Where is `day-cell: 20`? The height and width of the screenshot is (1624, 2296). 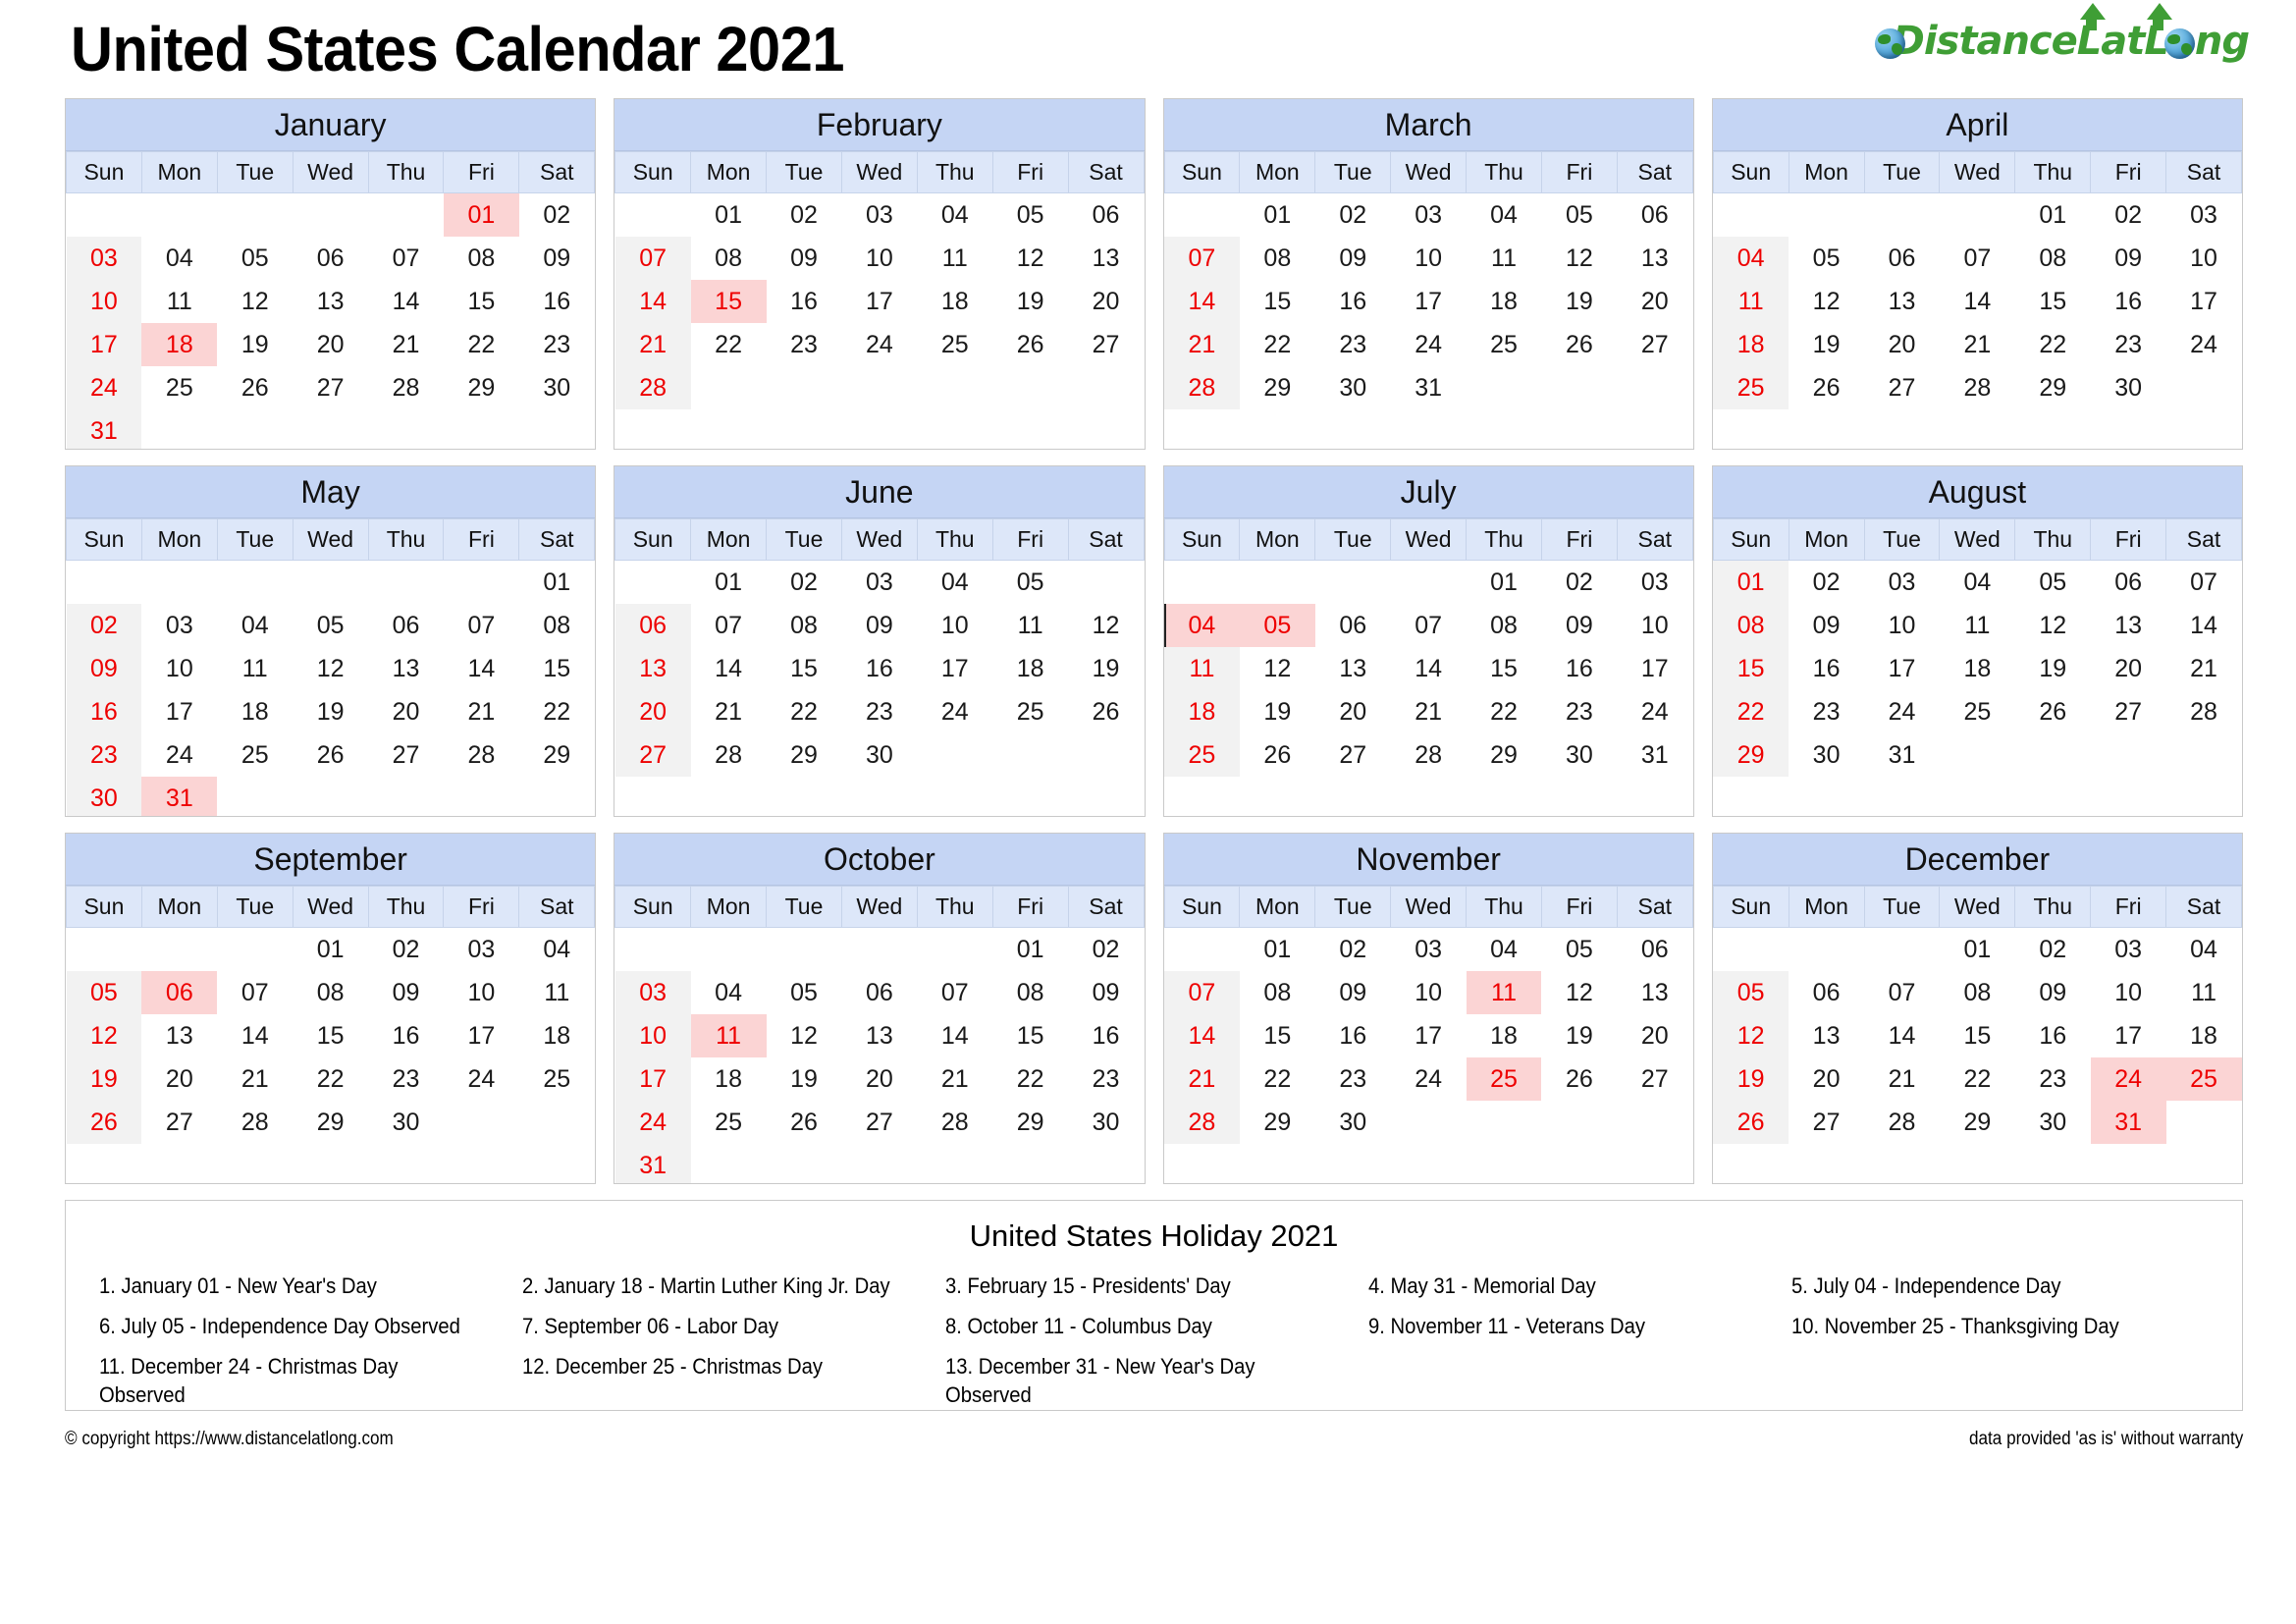 day-cell: 20 is located at coordinates (1106, 301).